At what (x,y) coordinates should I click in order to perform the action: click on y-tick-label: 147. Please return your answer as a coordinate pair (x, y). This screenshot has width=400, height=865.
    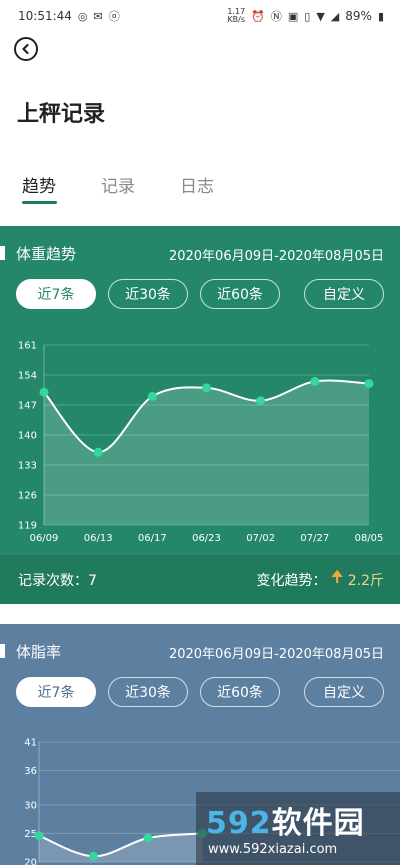
    Looking at the image, I should click on (27, 406).